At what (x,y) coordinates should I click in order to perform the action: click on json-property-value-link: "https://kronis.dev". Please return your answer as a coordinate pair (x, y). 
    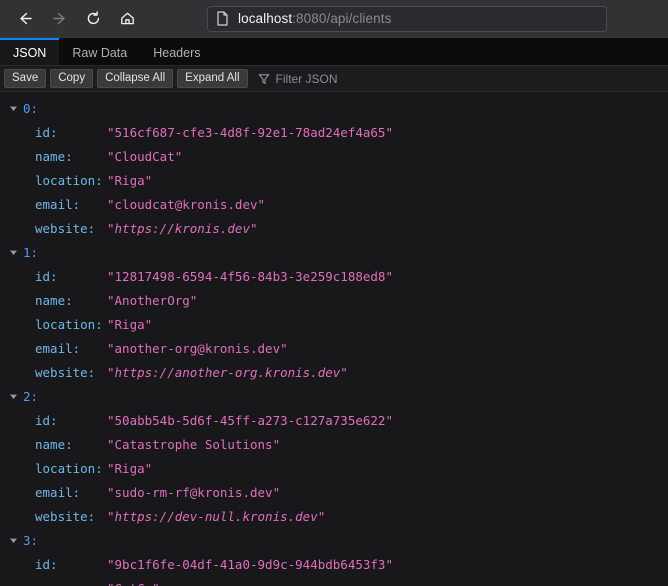
    Looking at the image, I should click on (182, 228).